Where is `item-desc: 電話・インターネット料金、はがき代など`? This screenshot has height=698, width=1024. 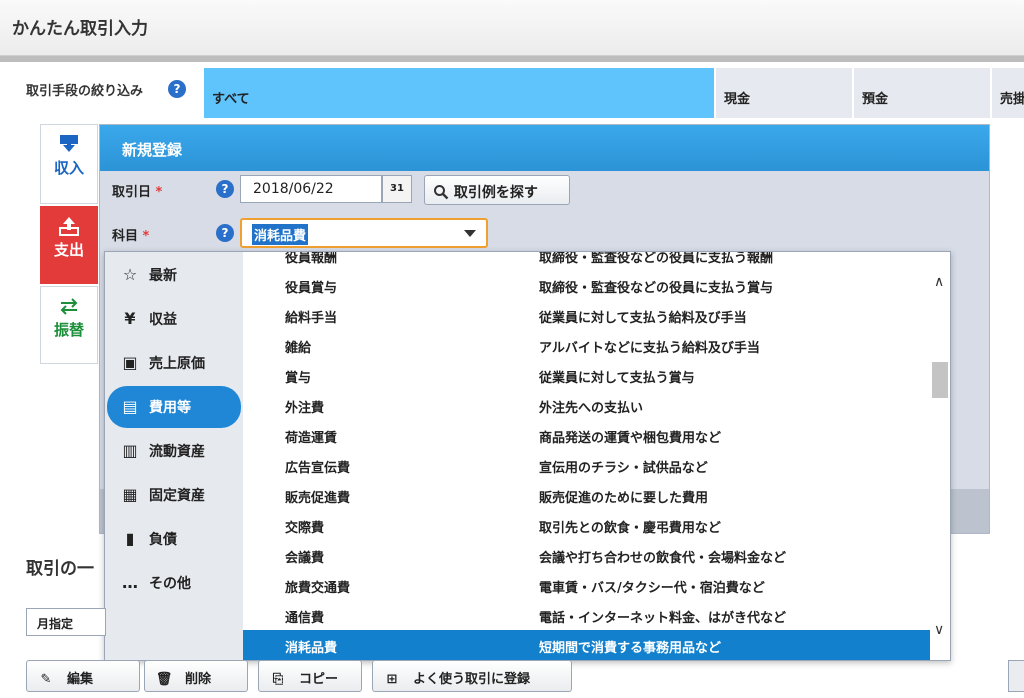 item-desc: 電話・インターネット料金、はがき代など is located at coordinates (663, 618).